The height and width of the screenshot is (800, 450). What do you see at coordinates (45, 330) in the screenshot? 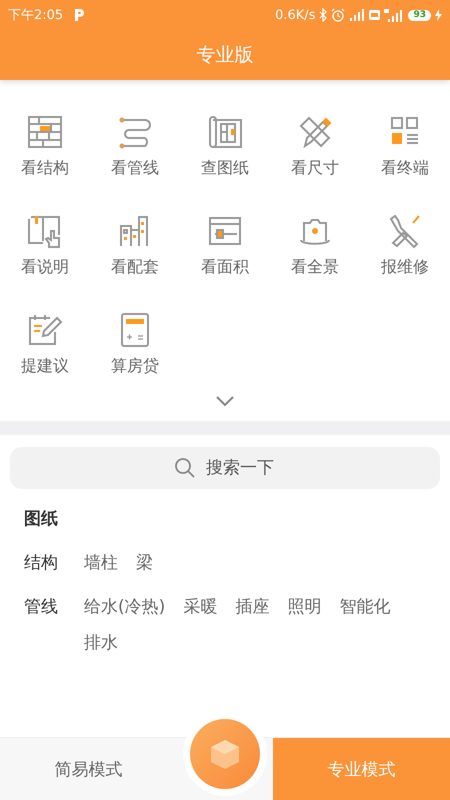
I see `notepad-pencil-icon` at bounding box center [45, 330].